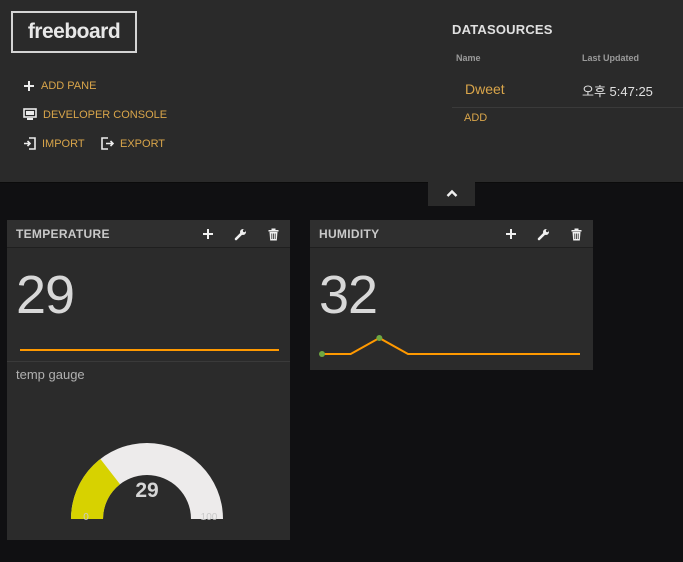 The image size is (683, 562). I want to click on add-pane-label: ADD PANE, so click(69, 86).